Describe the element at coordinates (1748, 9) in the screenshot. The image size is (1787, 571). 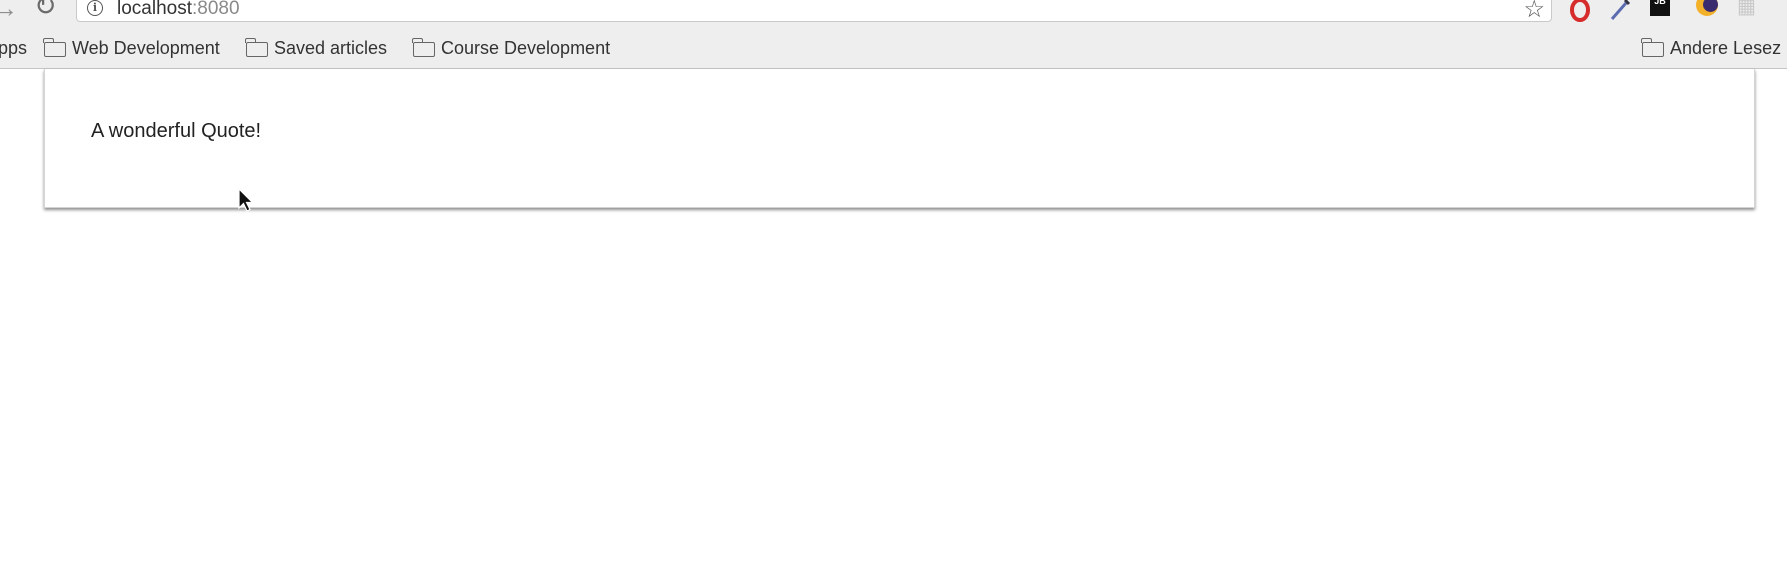
I see `extension-icon: ▦` at that location.